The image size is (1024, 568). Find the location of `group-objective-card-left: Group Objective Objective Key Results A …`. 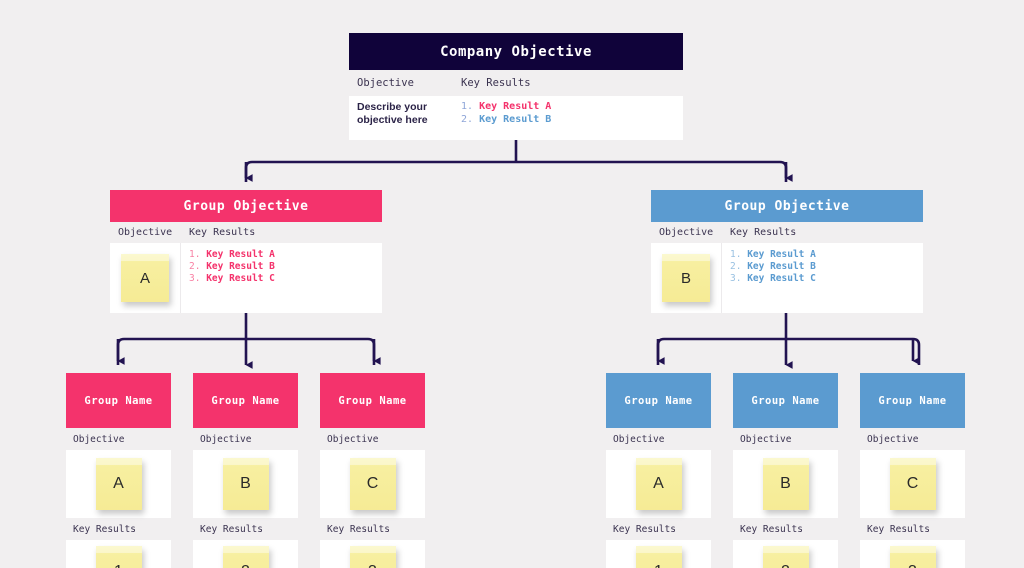

group-objective-card-left: Group Objective Objective Key Results A … is located at coordinates (246, 251).